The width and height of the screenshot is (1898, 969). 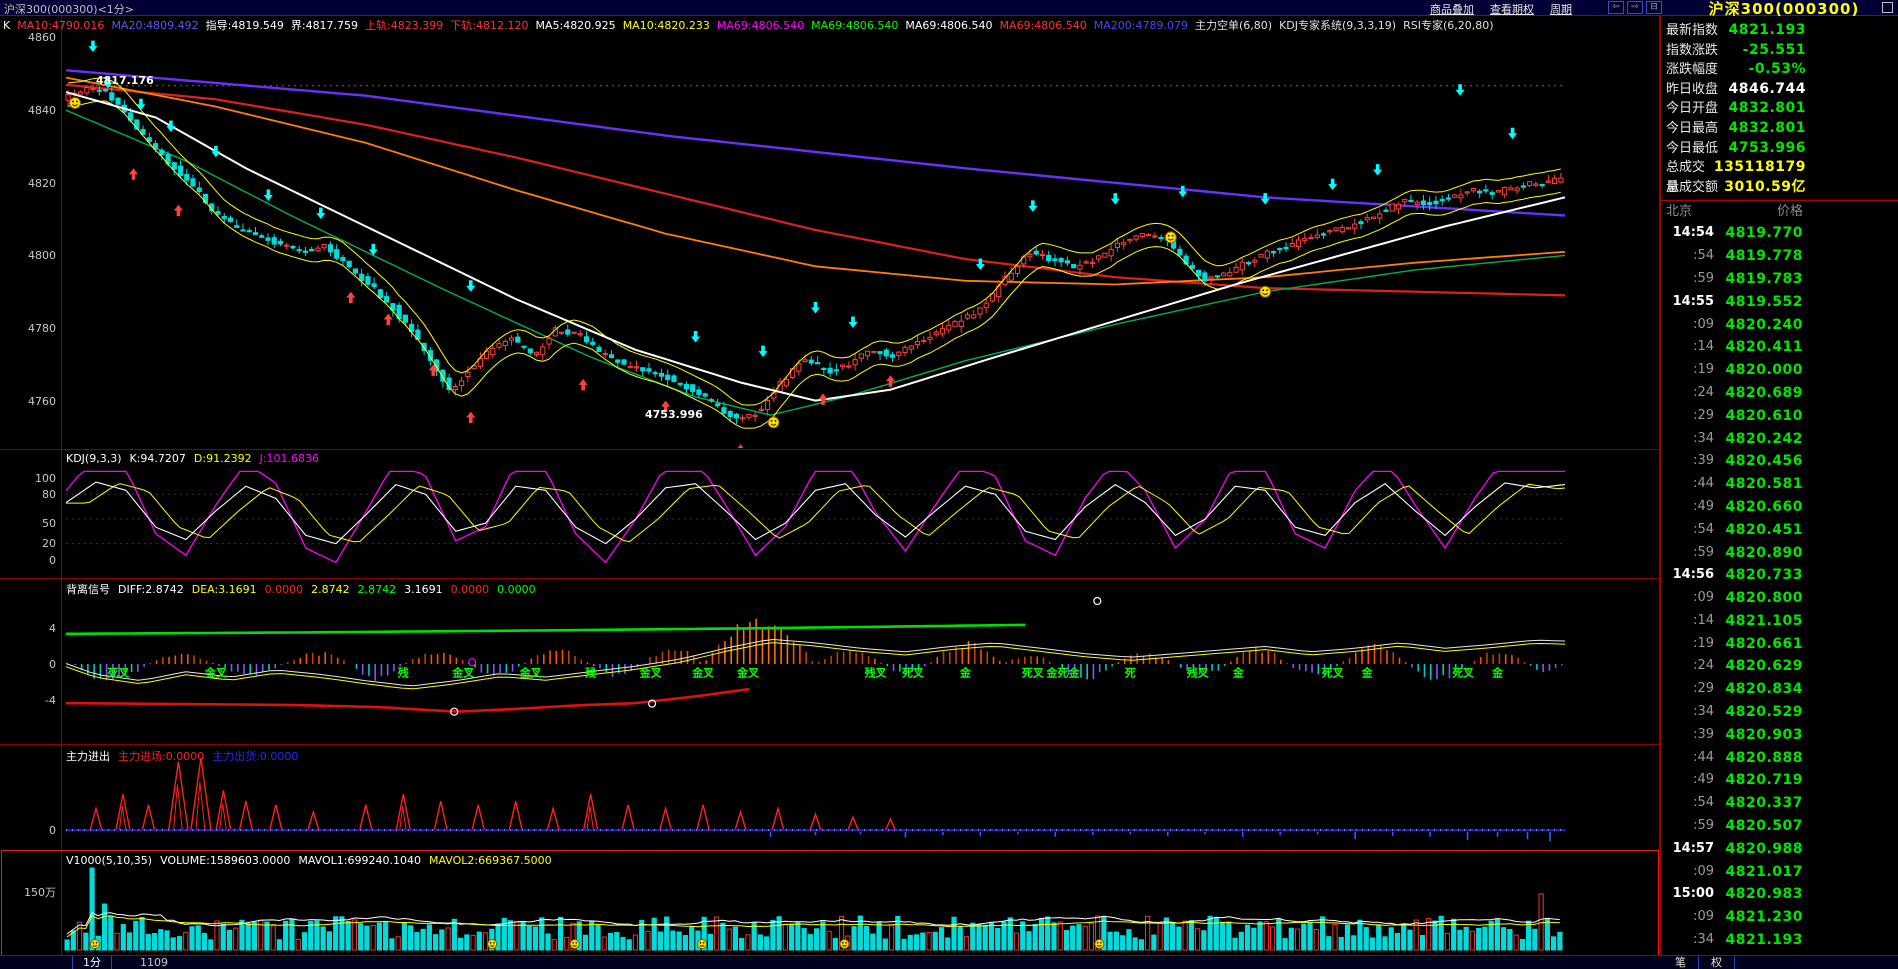 I want to click on info-value: 4753.996, so click(x=1767, y=147).